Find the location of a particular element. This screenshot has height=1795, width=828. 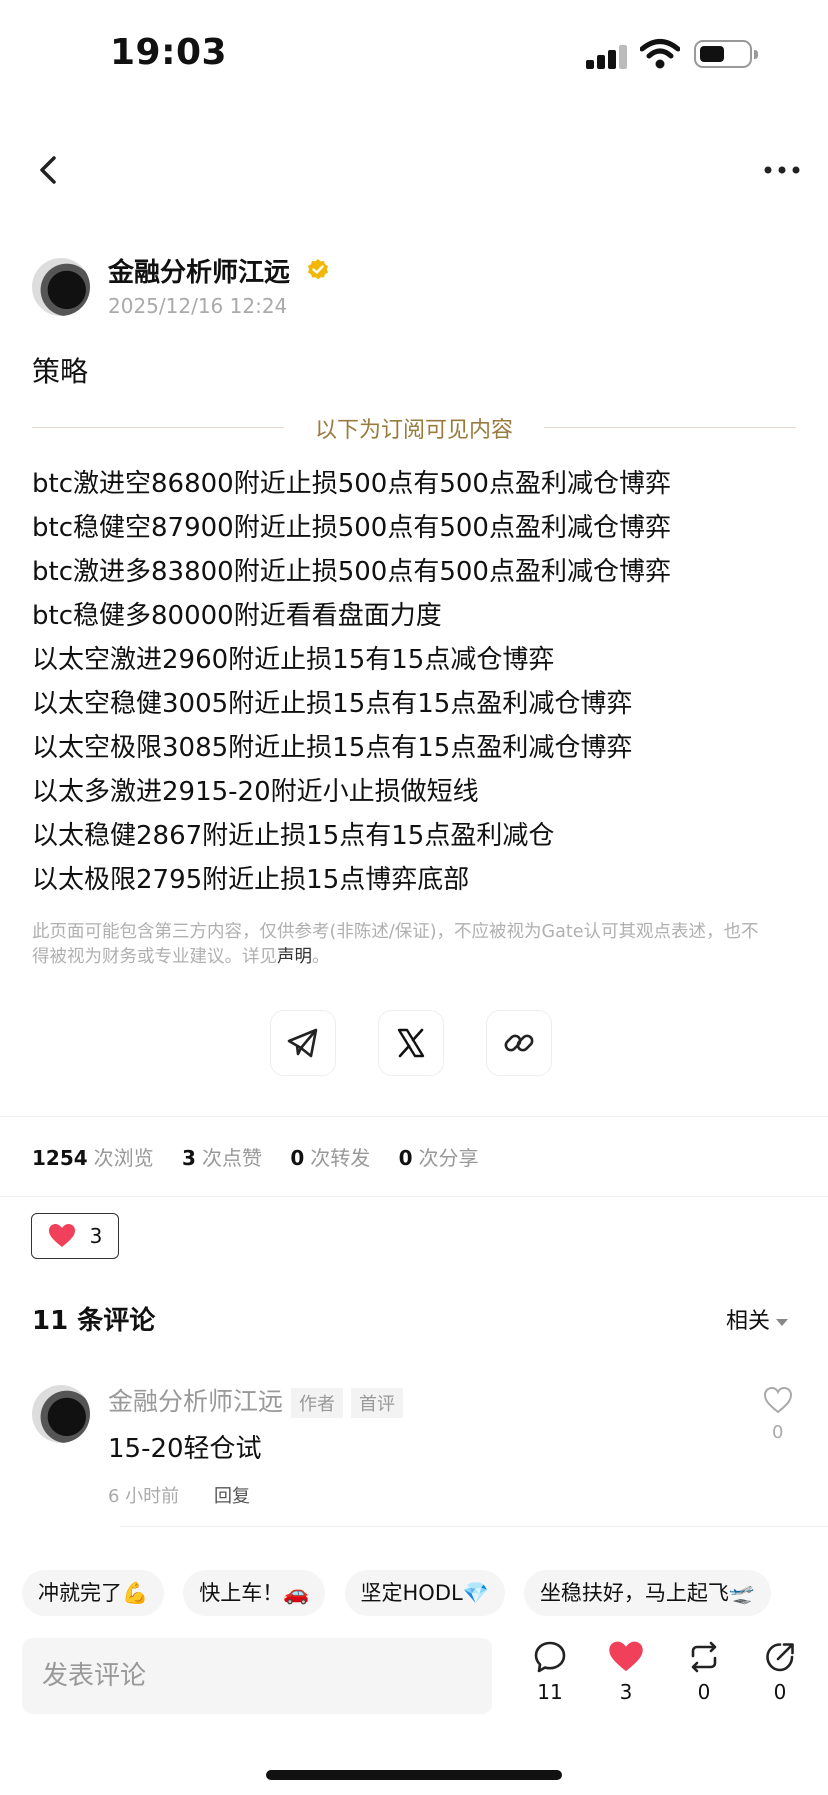

home-indicator is located at coordinates (414, 1775).